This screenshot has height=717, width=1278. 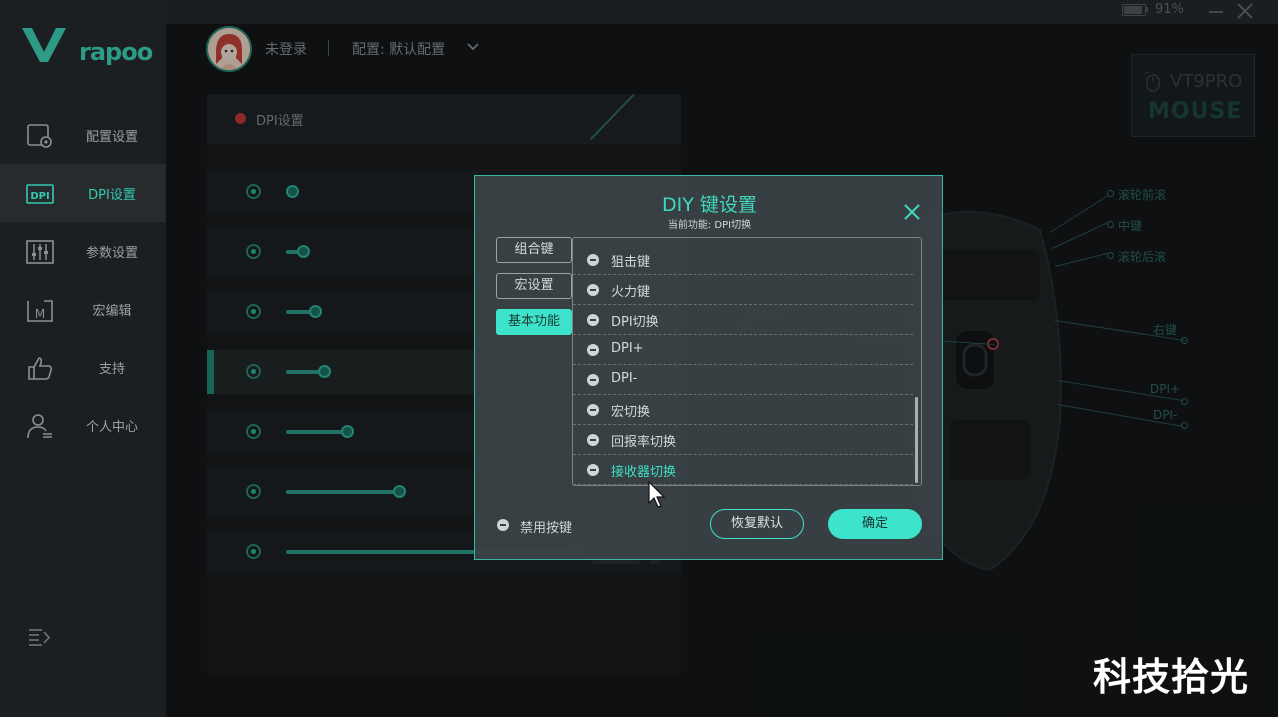 I want to click on battery-fill, so click(x=1133, y=10).